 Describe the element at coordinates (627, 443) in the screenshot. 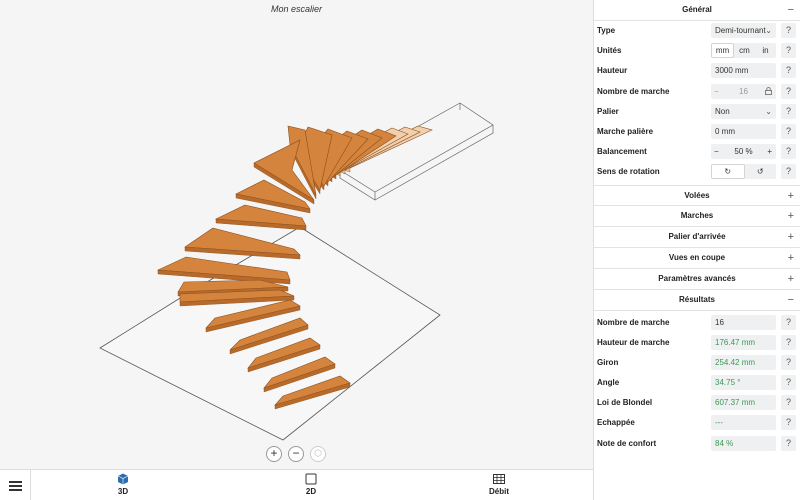

I see `result-label: Note de confort` at that location.